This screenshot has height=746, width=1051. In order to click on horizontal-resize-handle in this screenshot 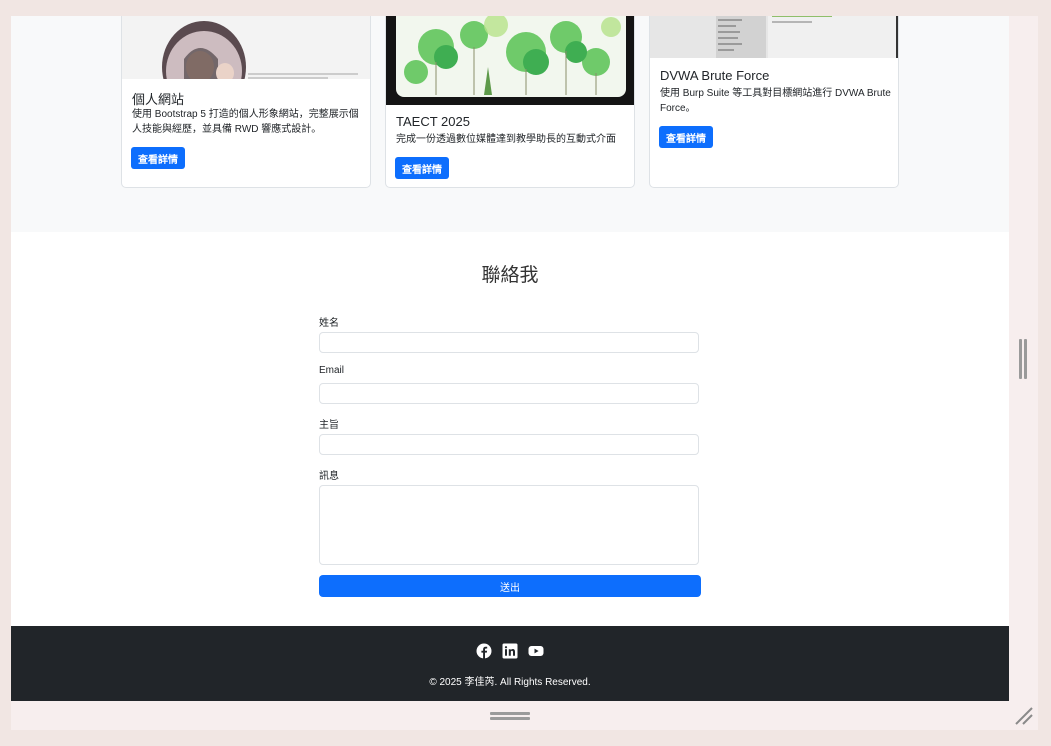, I will do `click(510, 717)`.